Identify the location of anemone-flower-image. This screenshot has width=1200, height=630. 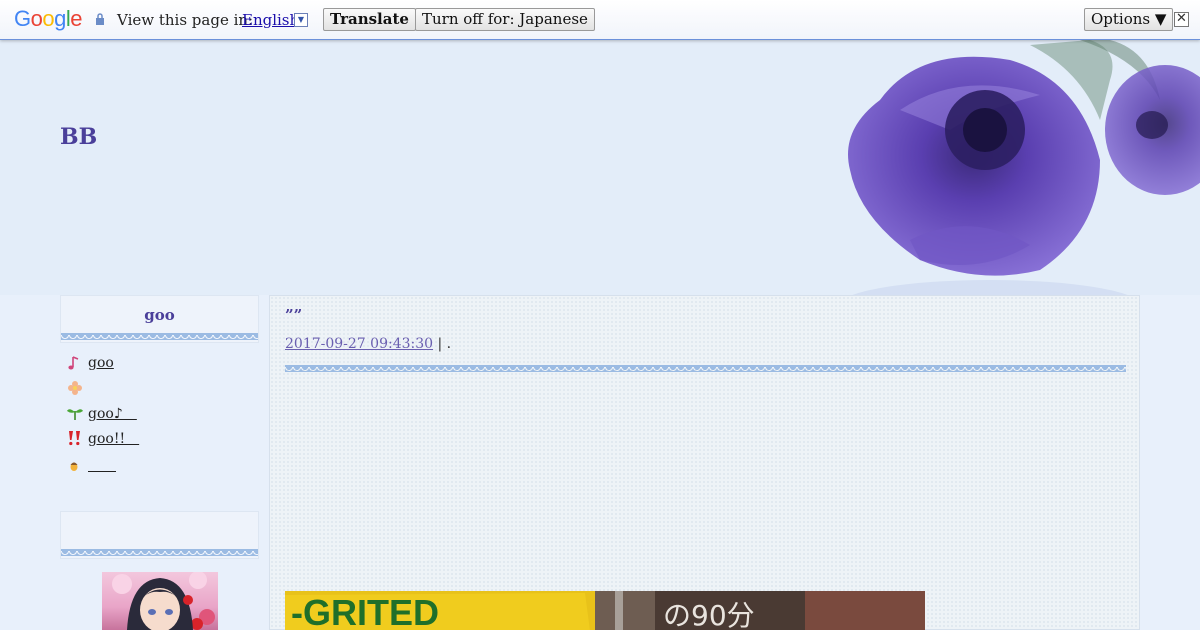
(990, 167).